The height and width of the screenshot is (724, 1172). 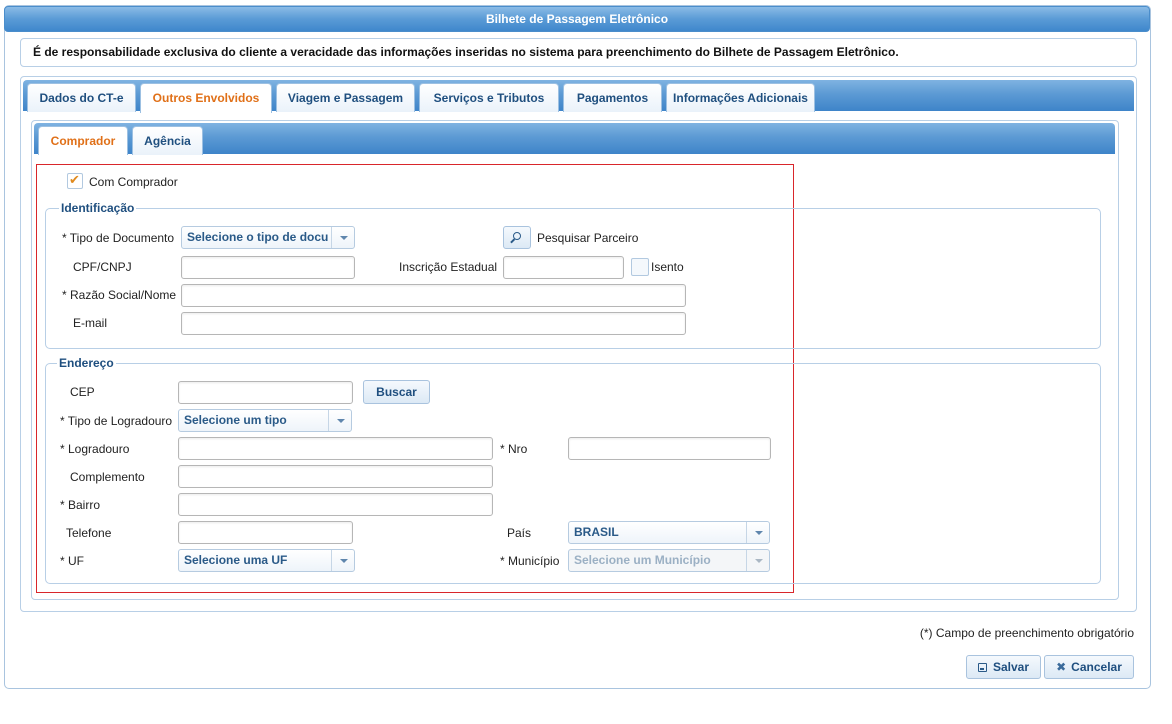 What do you see at coordinates (669, 532) in the screenshot?
I see `pais-select: BRASIL` at bounding box center [669, 532].